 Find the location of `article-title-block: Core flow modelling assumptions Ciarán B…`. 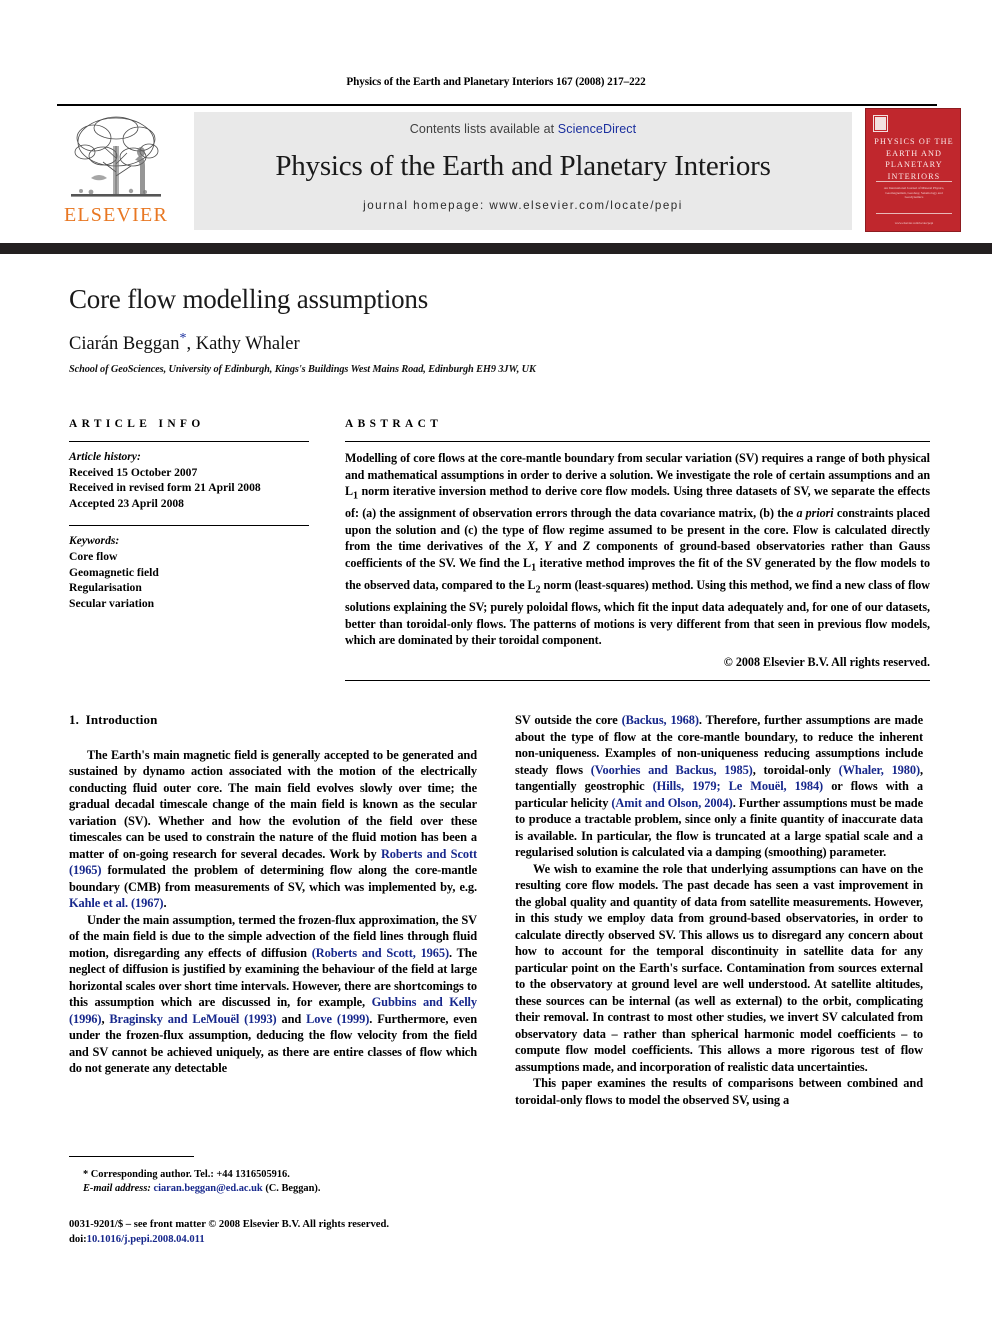

article-title-block: Core flow modelling assumptions Ciarán B… is located at coordinates (499, 329).